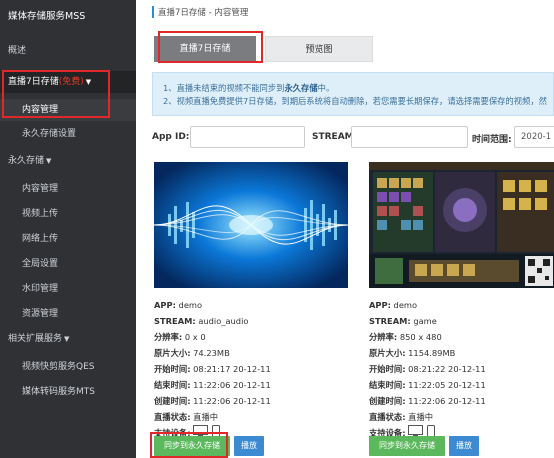  What do you see at coordinates (224, 88) in the screenshot?
I see `notice-text: 1、直播未结束的视频不能同步到` at bounding box center [224, 88].